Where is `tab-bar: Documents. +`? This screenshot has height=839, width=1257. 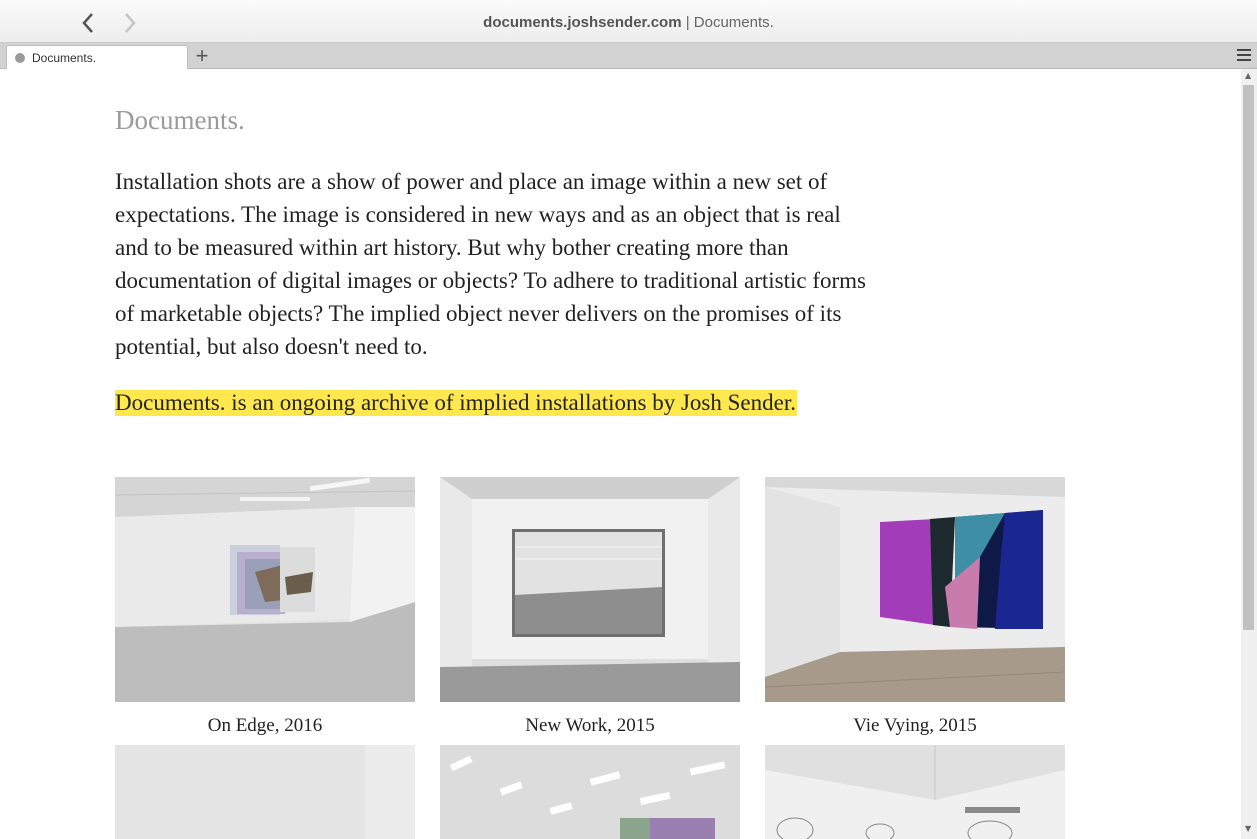 tab-bar: Documents. + is located at coordinates (628, 56).